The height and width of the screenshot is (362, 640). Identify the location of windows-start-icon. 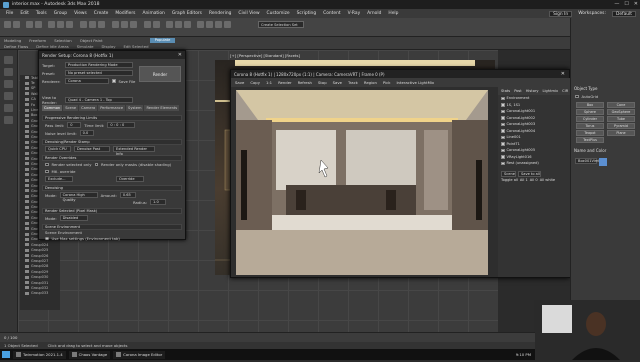
(6, 354).